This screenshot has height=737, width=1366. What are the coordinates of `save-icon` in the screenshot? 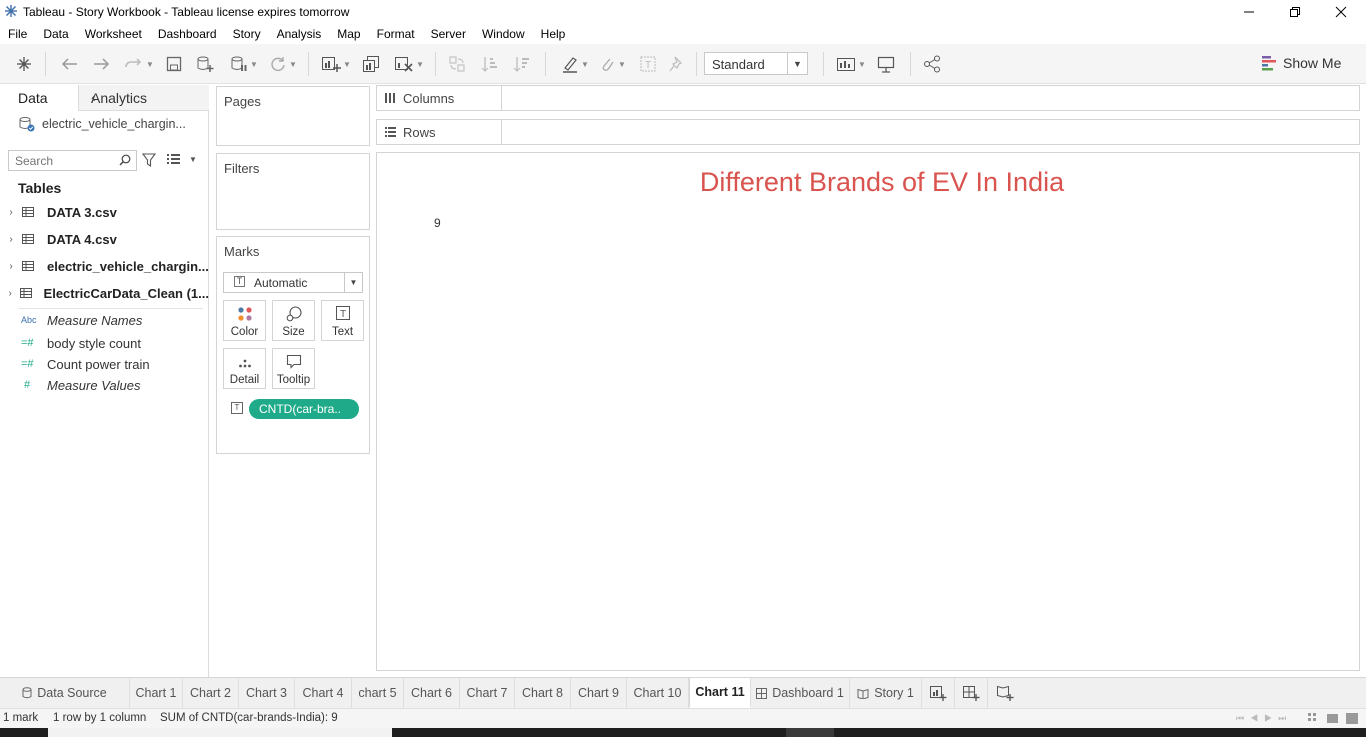 It's located at (174, 64).